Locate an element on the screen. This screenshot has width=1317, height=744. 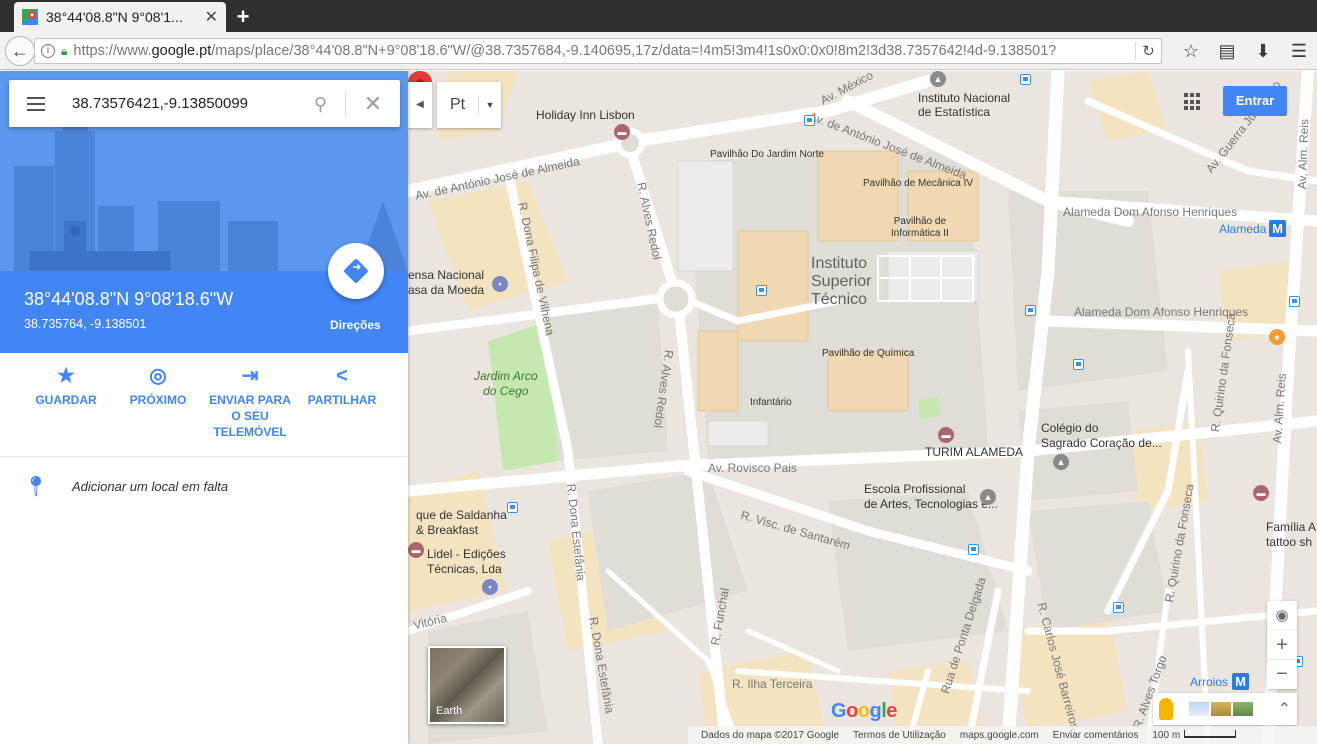
map-label-infantario: Infantário is located at coordinates (771, 402).